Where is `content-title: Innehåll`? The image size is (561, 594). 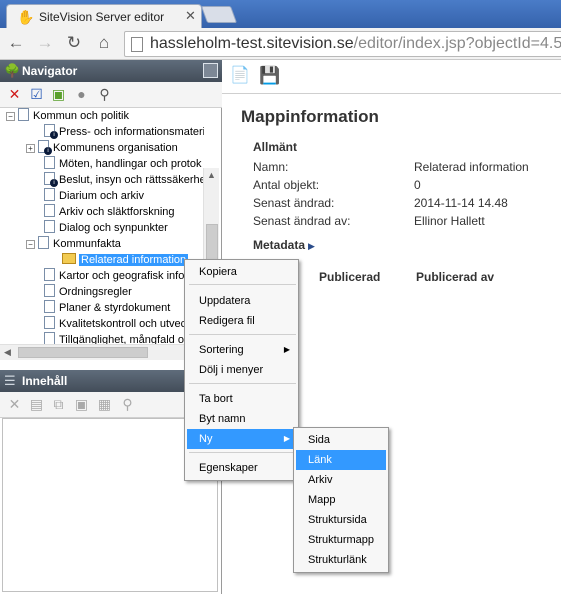 content-title: Innehåll is located at coordinates (45, 381).